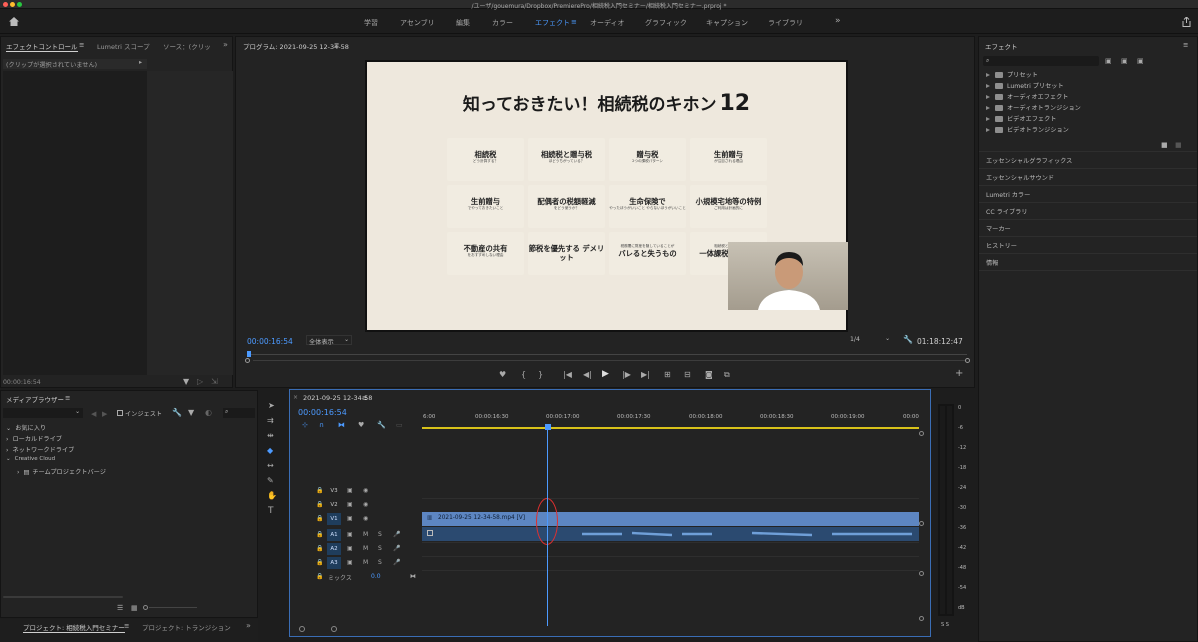 The width and height of the screenshot is (1198, 642). What do you see at coordinates (670, 519) in the screenshot?
I see `video-clip: ▥ 2021-09-25 12-34-58.mp4 [V]` at bounding box center [670, 519].